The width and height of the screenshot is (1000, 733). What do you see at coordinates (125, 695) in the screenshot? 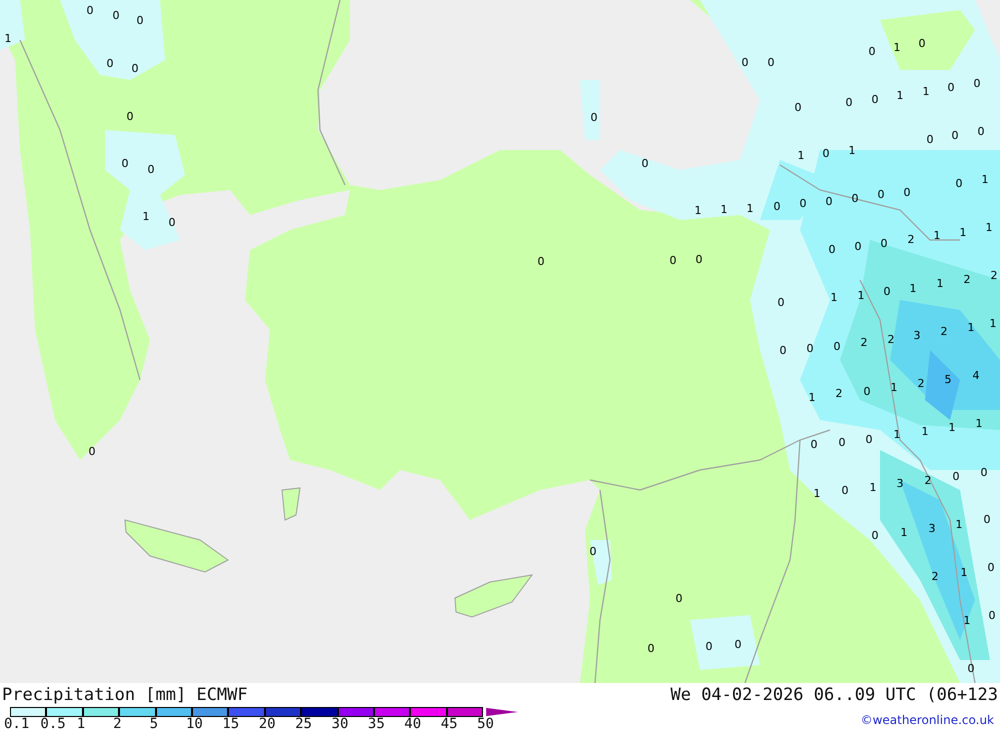
I see `legend-title: Precipitation [mm] ECMWF` at bounding box center [125, 695].